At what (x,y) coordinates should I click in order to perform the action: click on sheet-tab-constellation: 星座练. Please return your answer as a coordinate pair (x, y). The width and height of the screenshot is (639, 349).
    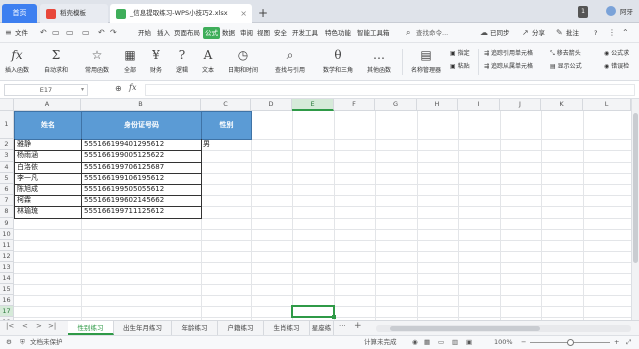
    Looking at the image, I should click on (322, 328).